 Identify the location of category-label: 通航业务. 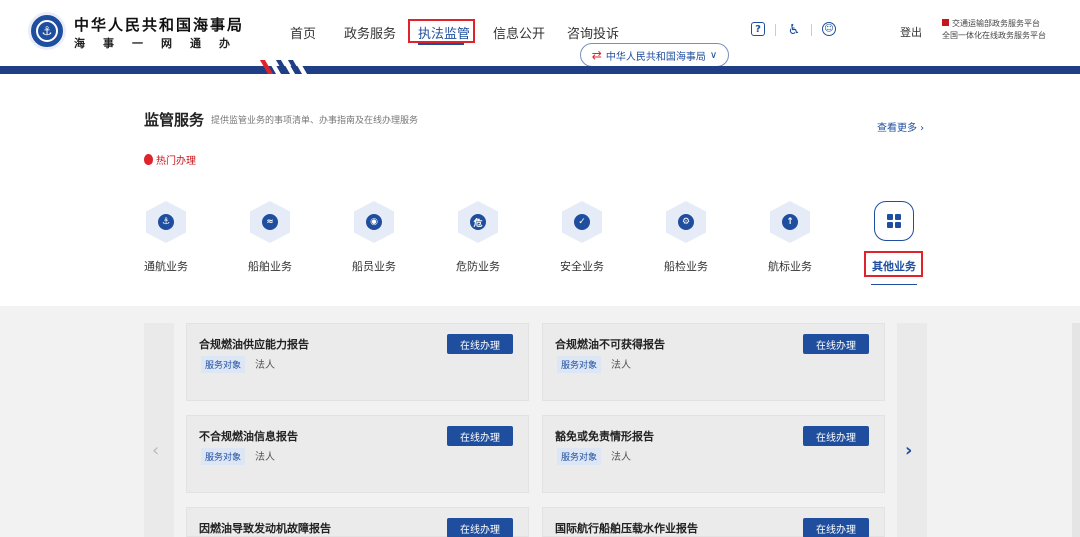
(166, 266).